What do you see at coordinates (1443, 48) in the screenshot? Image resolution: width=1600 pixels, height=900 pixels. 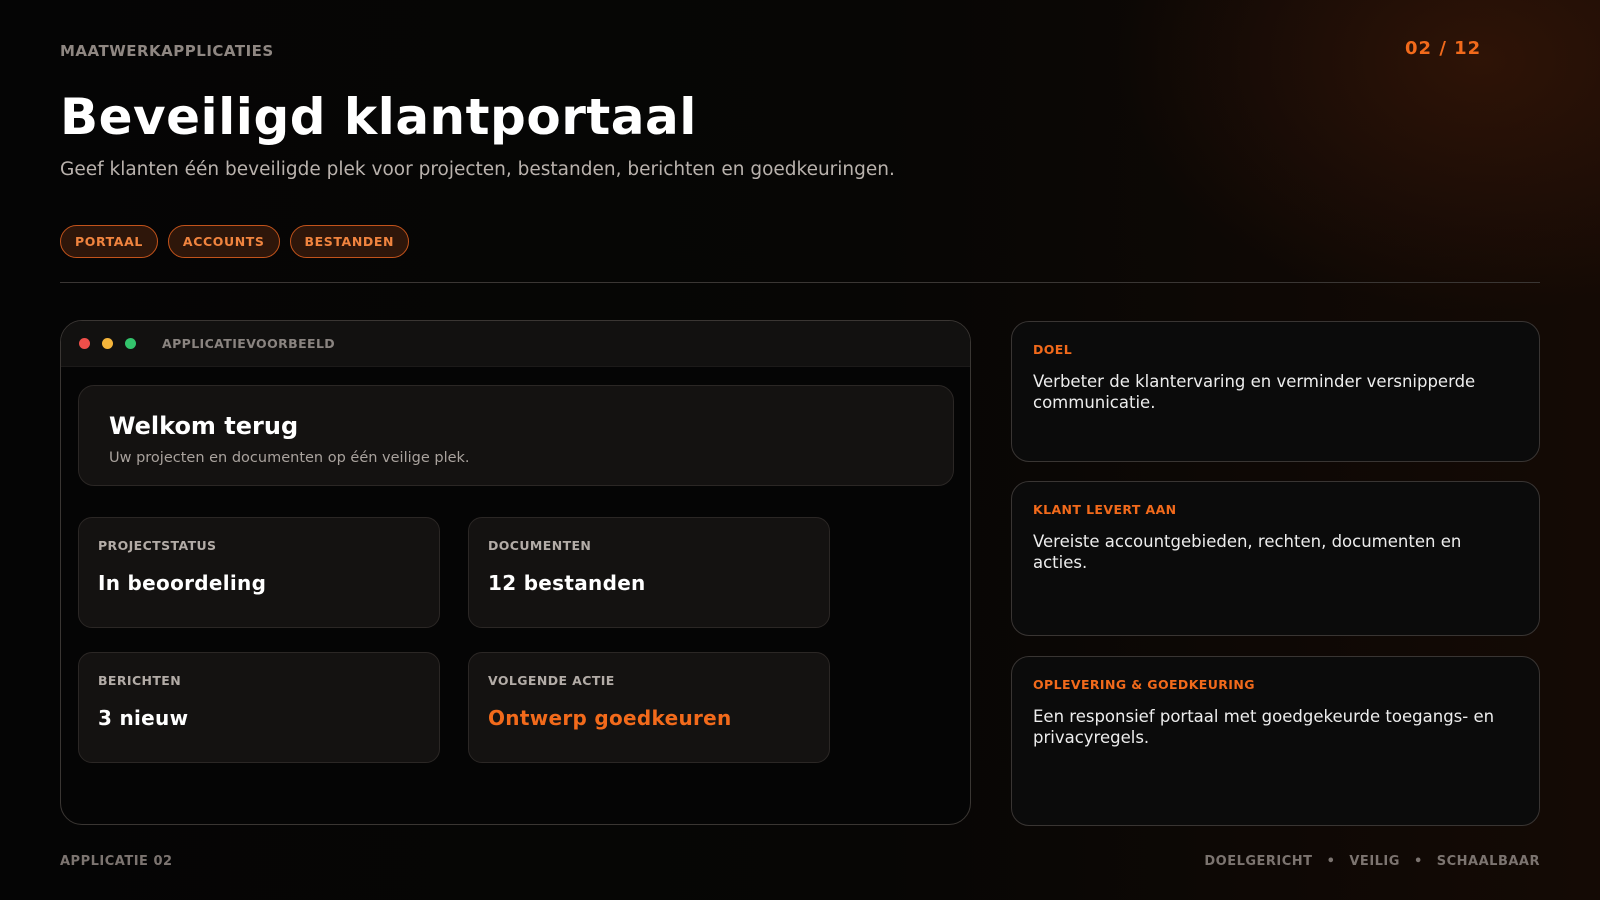 I see `page-counter: 02 / 12` at bounding box center [1443, 48].